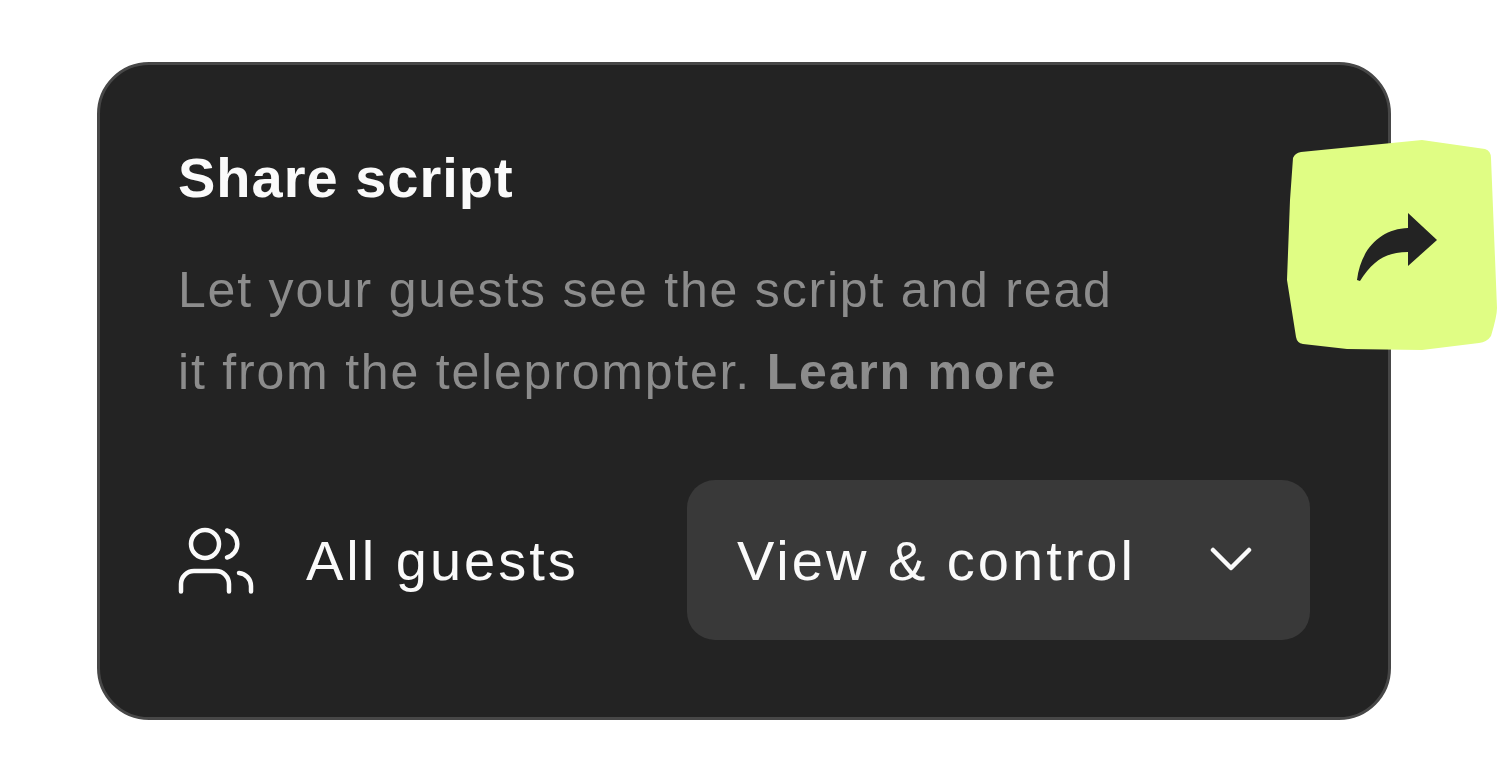  Describe the element at coordinates (442, 560) in the screenshot. I see `audience-label: All guests` at that location.